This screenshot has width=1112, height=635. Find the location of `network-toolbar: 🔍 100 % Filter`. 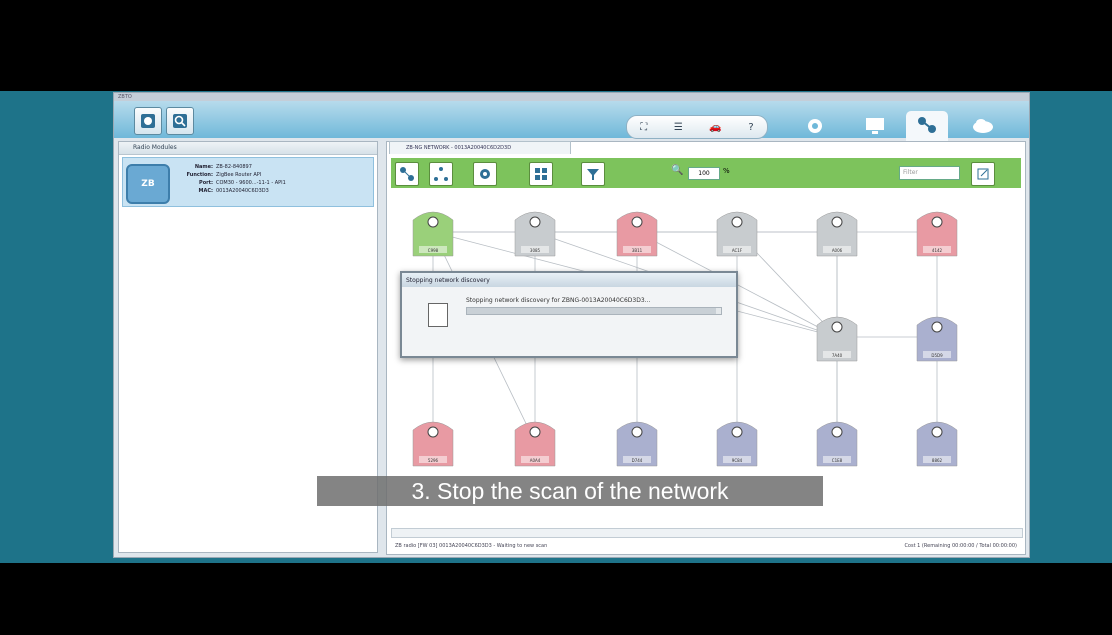

network-toolbar: 🔍 100 % Filter is located at coordinates (706, 173).